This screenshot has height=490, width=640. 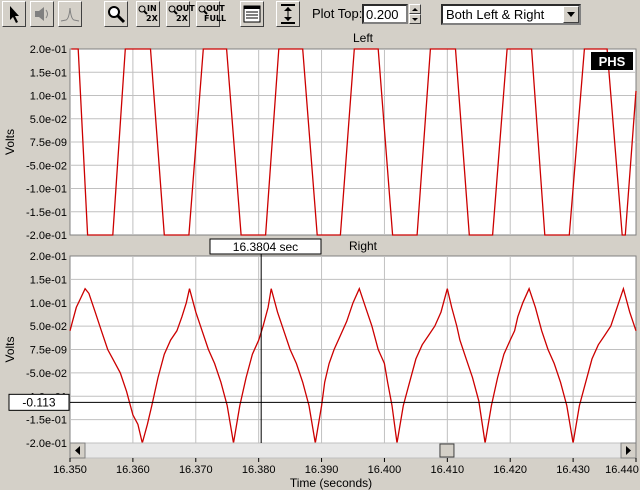 I want to click on right-y-tick-label: -1.5e-01, so click(x=46, y=421).